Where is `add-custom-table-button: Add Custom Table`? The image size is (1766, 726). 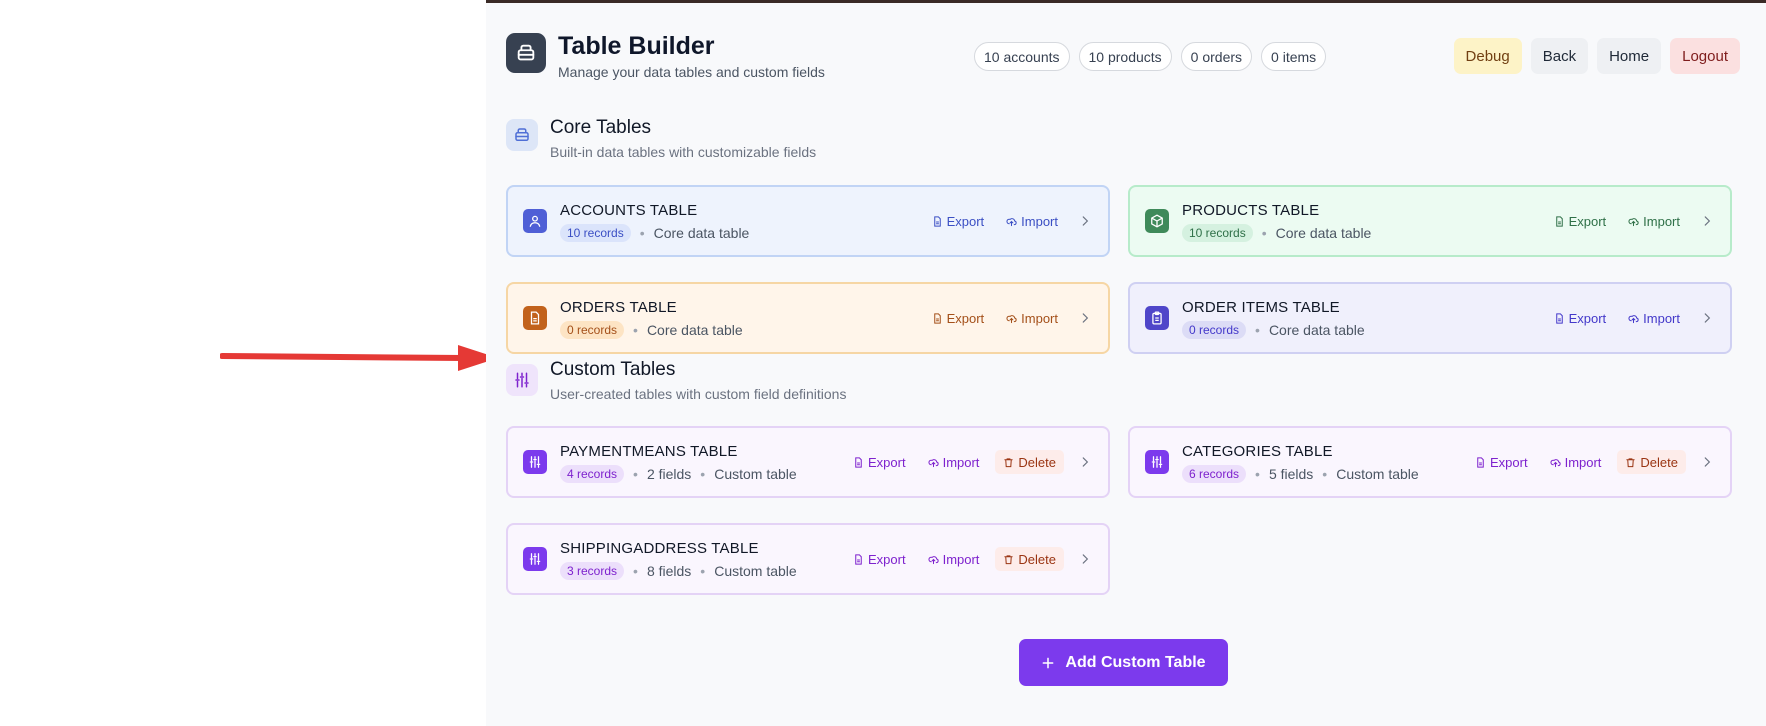 add-custom-table-button: Add Custom Table is located at coordinates (1123, 662).